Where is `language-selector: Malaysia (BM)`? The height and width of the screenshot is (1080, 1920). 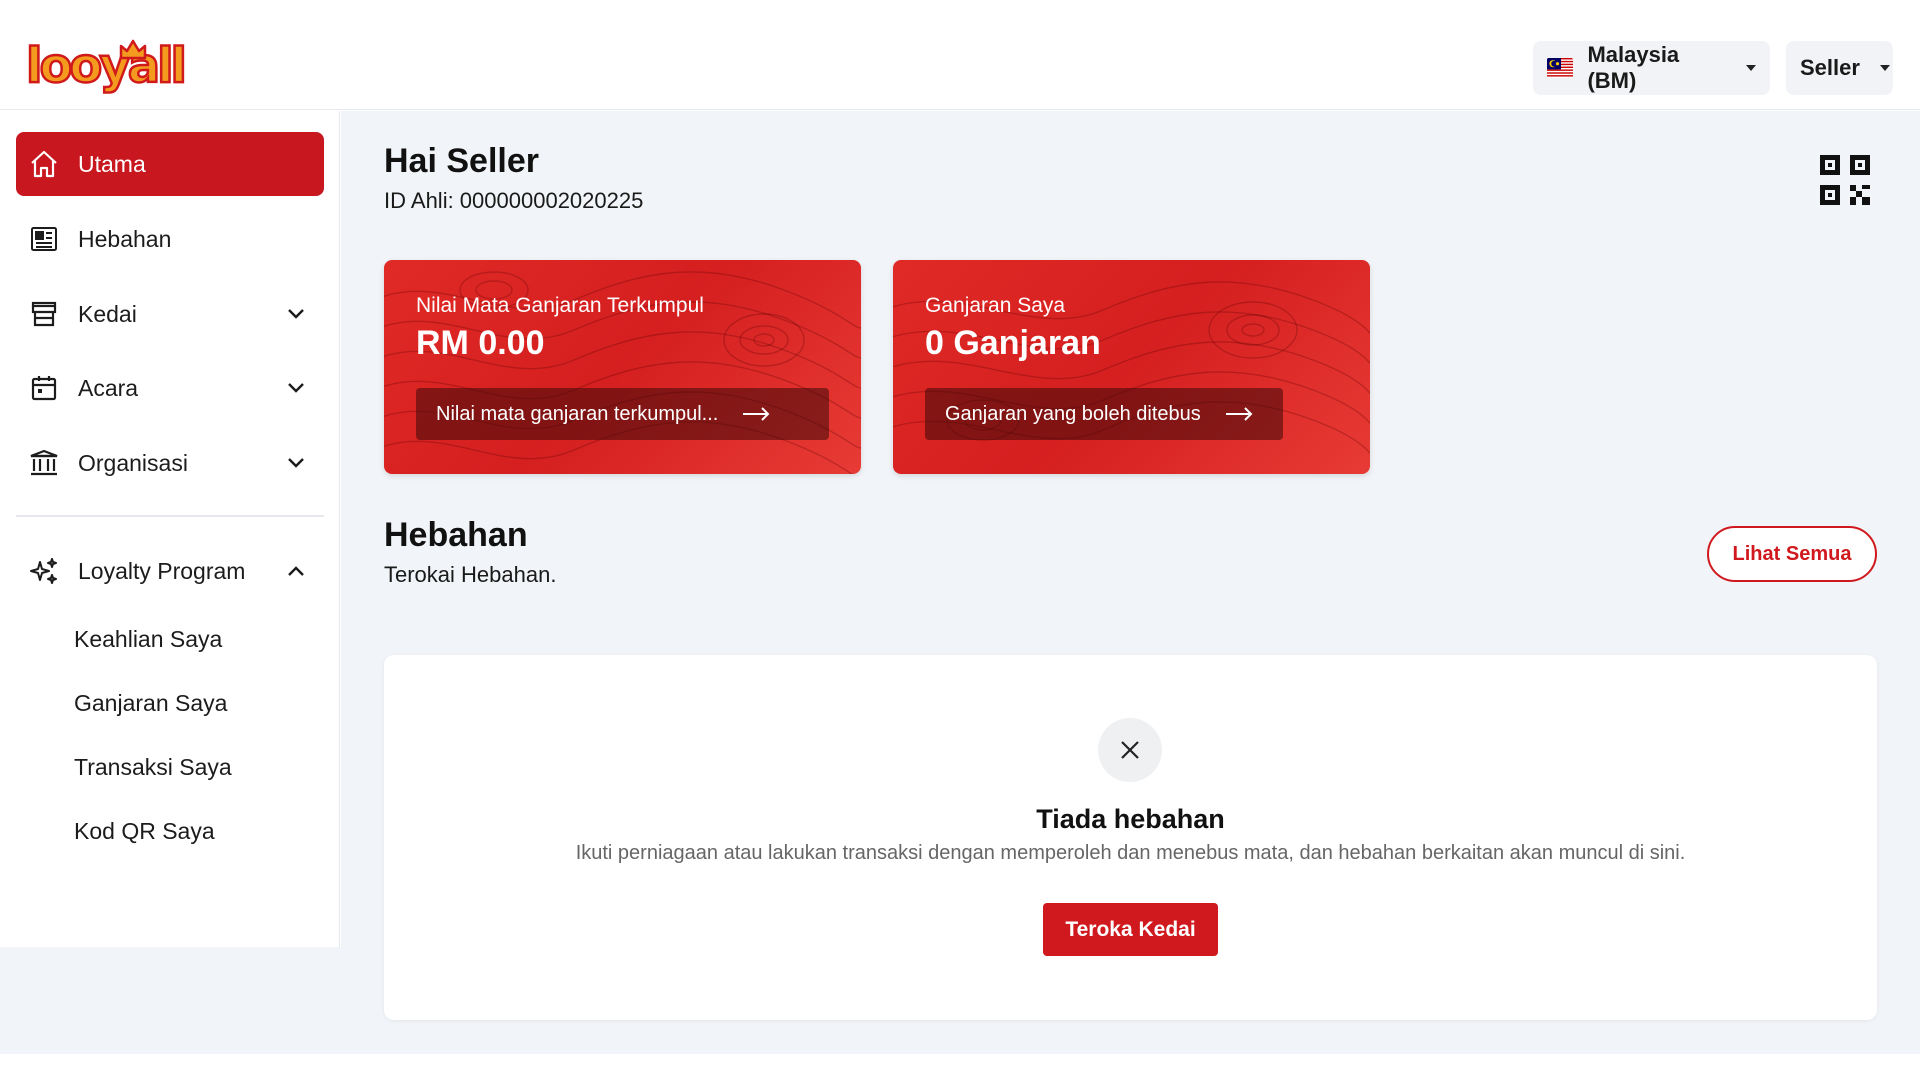 language-selector: Malaysia (BM) is located at coordinates (1651, 68).